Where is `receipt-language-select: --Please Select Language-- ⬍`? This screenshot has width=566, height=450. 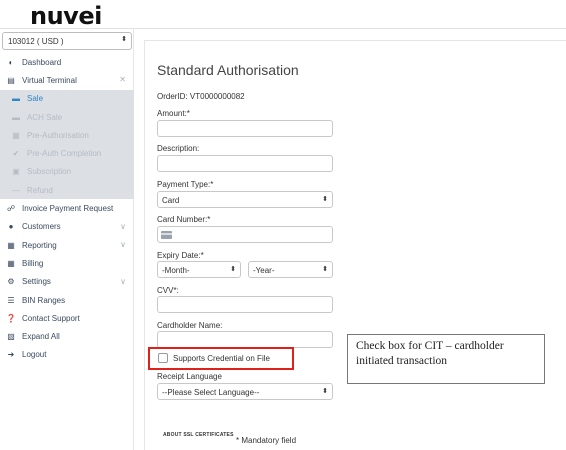 receipt-language-select: --Please Select Language-- ⬍ is located at coordinates (245, 391).